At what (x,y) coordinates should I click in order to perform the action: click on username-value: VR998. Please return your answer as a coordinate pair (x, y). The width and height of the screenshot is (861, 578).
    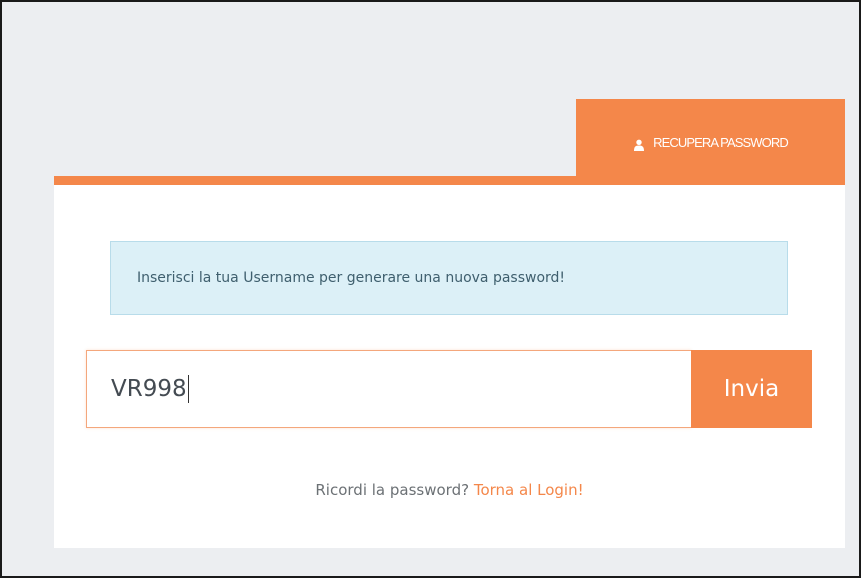
    Looking at the image, I should click on (149, 389).